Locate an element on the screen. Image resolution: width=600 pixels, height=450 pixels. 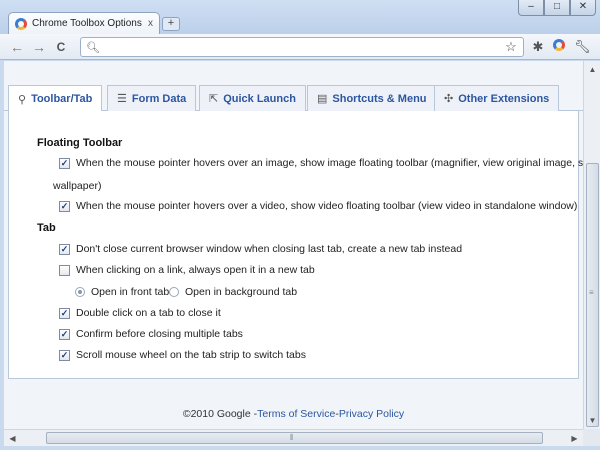
tab-quick-launch: ⇱ Quick Launch is located at coordinates (252, 98).